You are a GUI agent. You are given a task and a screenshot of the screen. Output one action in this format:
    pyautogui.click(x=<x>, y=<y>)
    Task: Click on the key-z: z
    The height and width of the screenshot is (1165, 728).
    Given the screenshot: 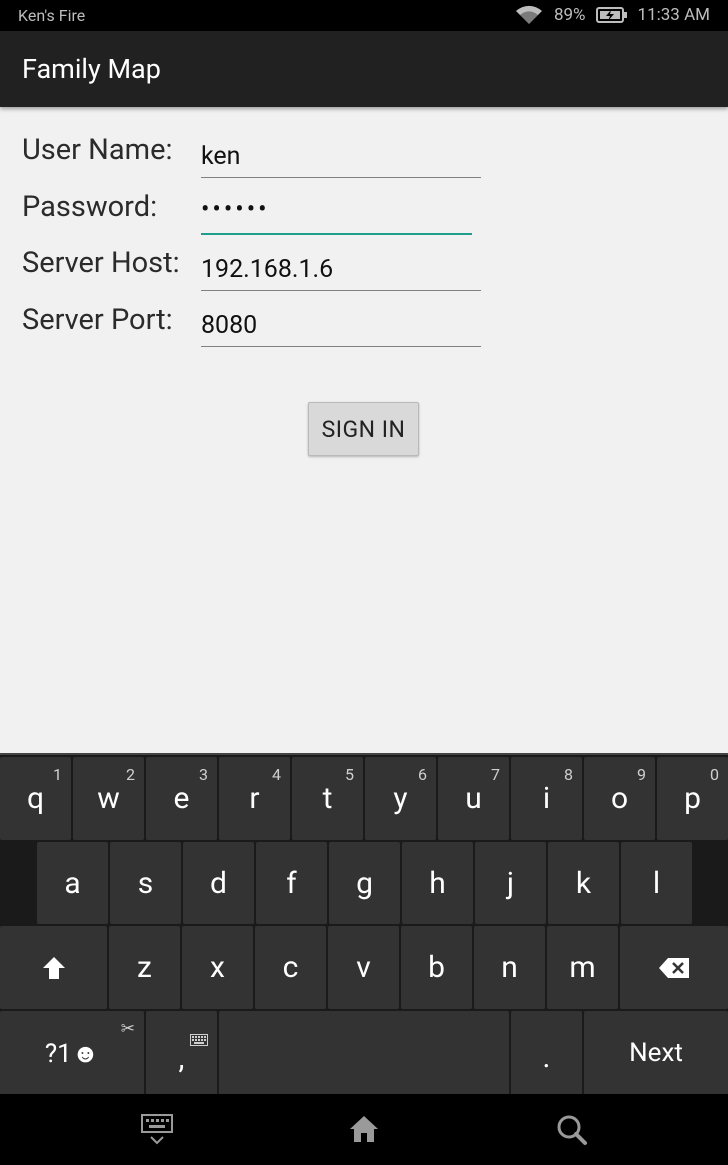 What is the action you would take?
    pyautogui.click(x=144, y=967)
    